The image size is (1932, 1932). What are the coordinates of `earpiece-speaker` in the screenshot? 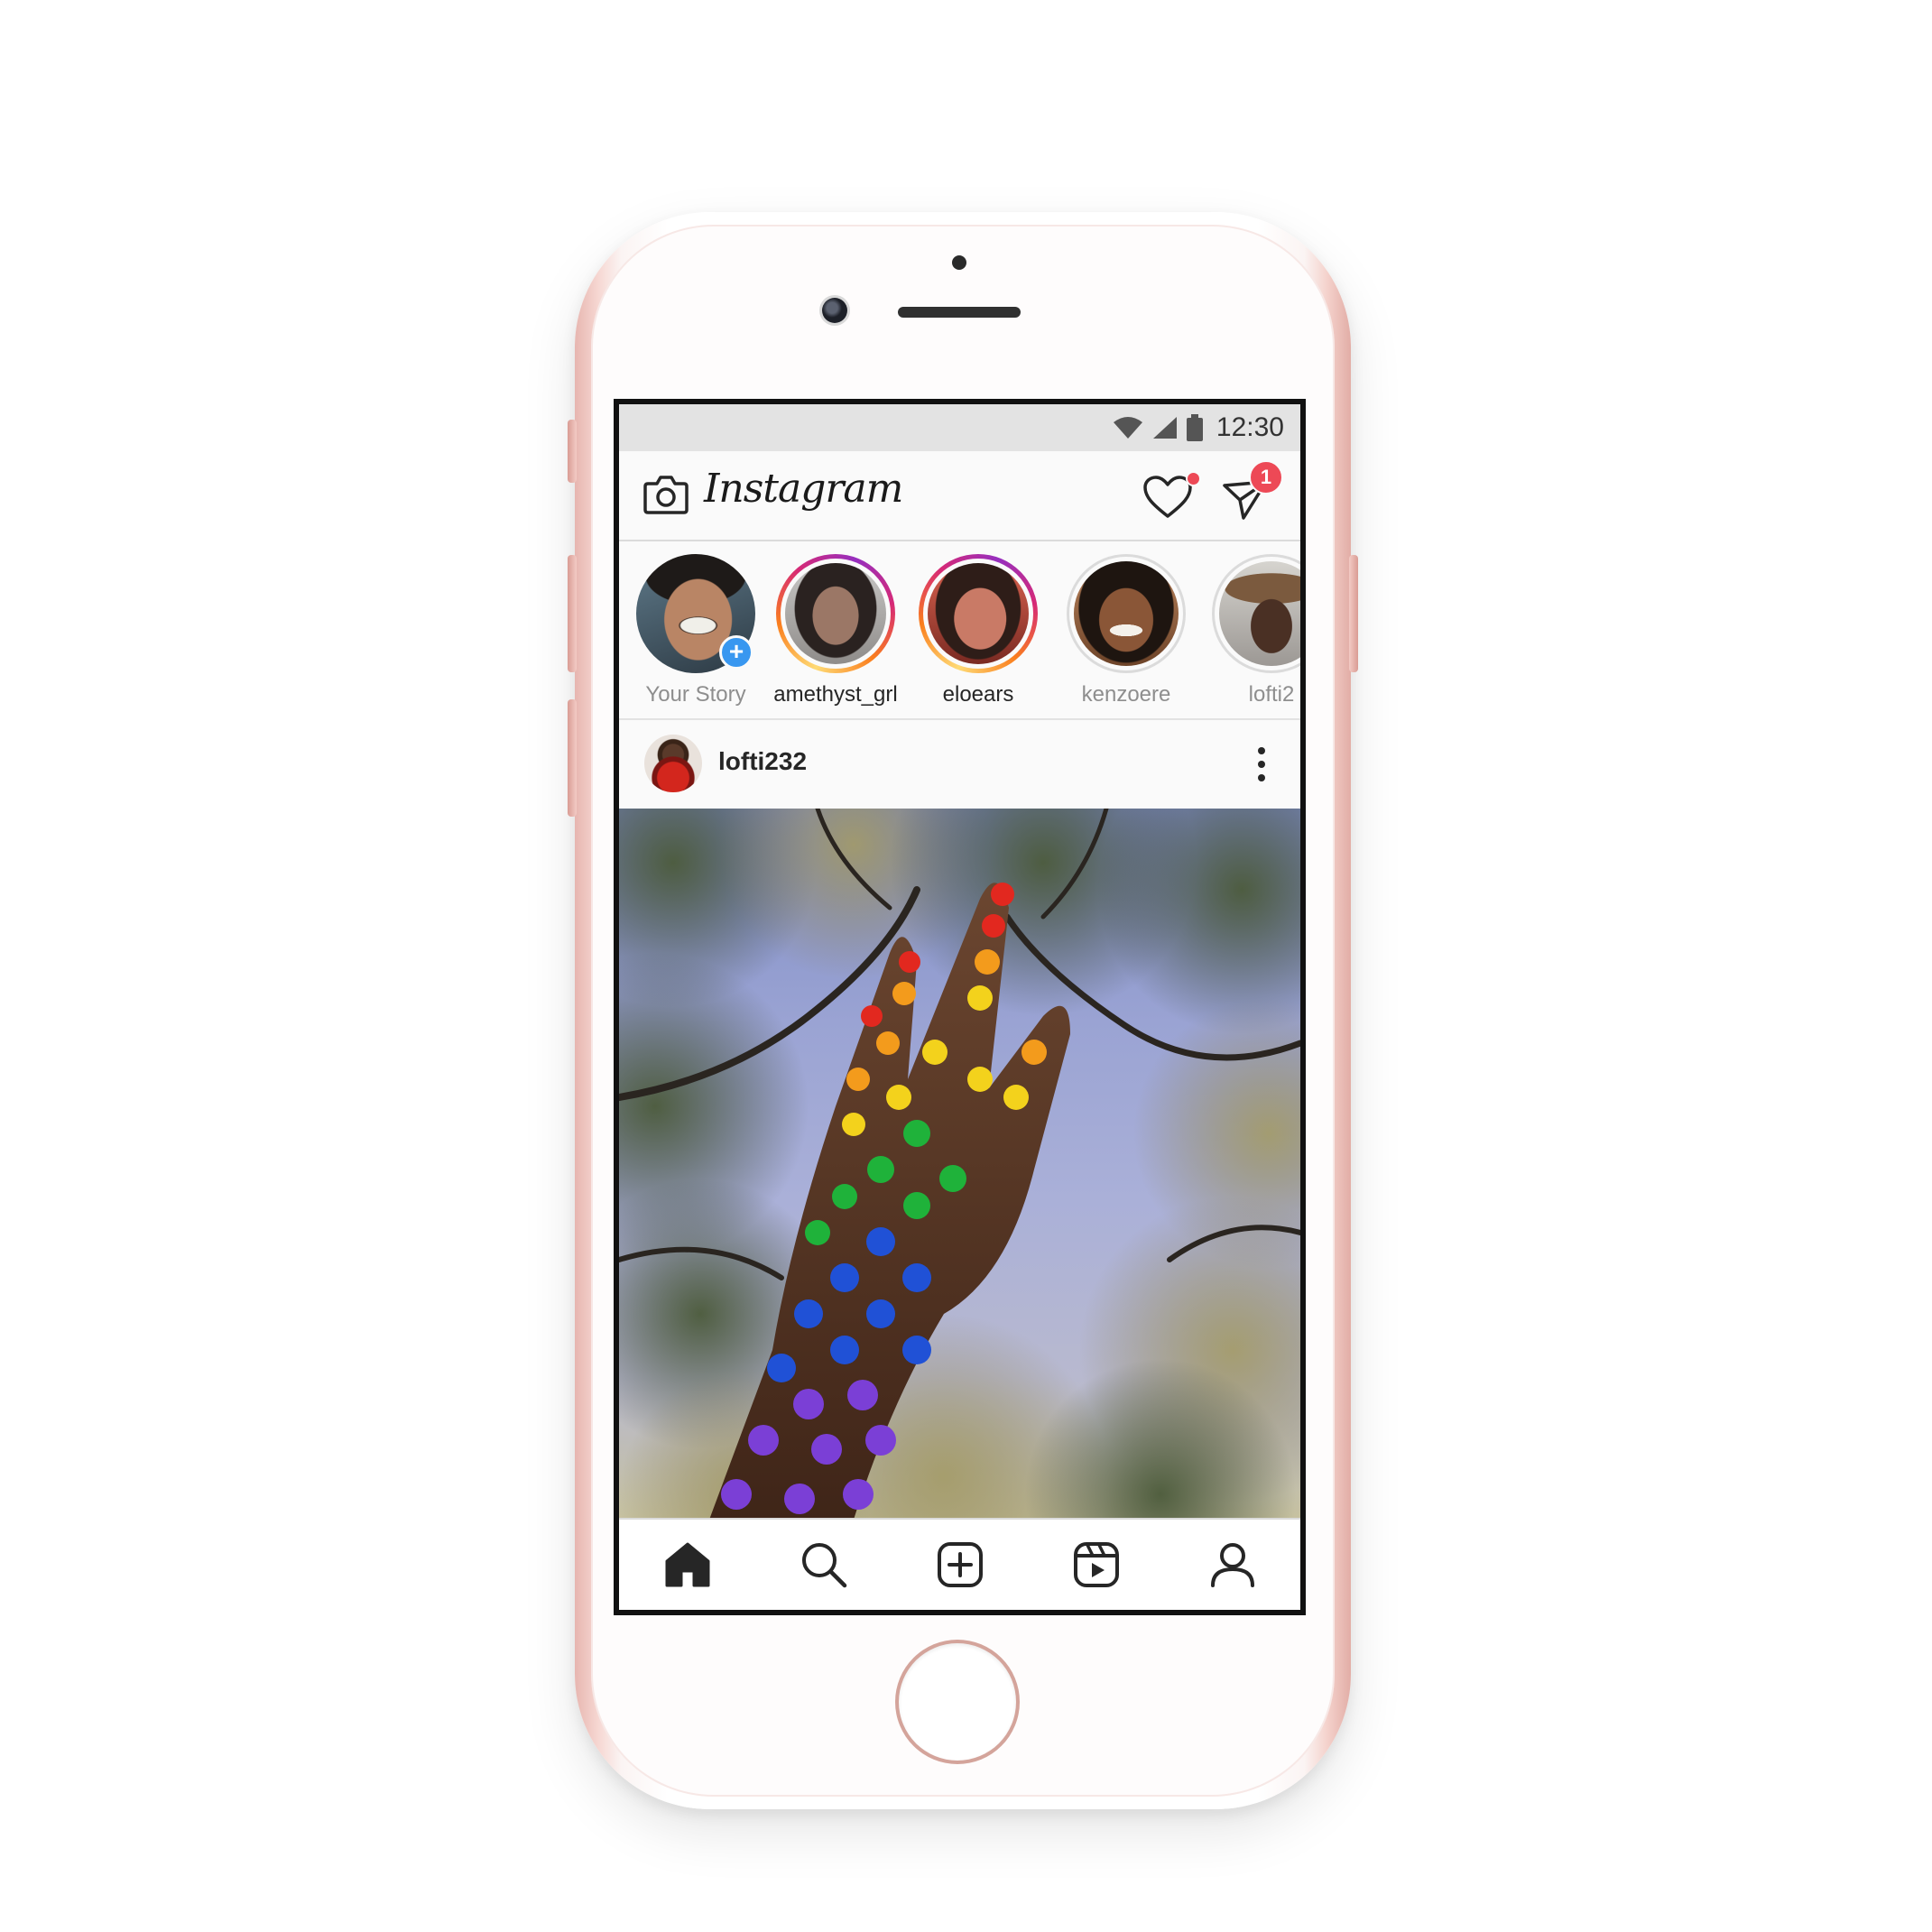 It's located at (960, 312).